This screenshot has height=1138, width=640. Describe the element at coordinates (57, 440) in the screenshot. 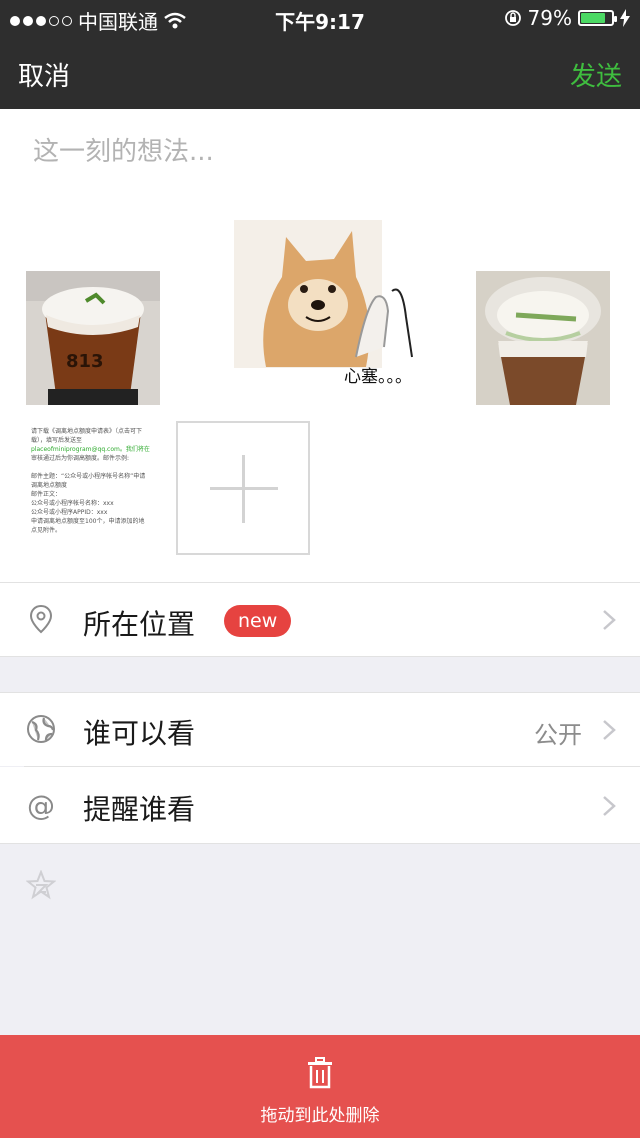

I see `doc-line: 载），填写后发送至` at that location.